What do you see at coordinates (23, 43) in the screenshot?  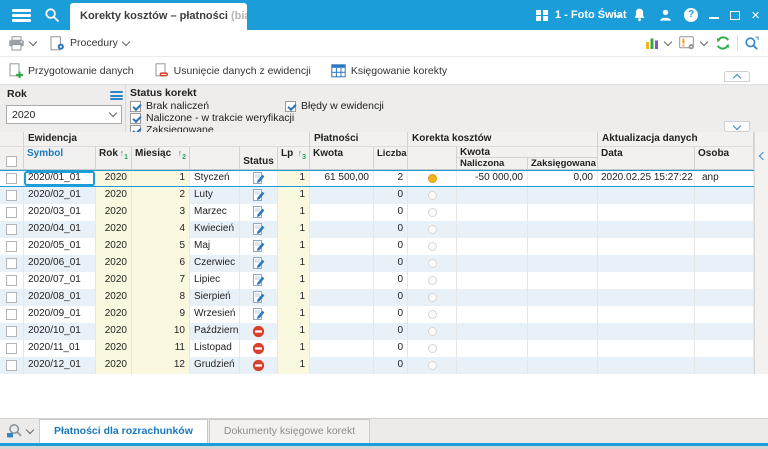 I see `print-button` at bounding box center [23, 43].